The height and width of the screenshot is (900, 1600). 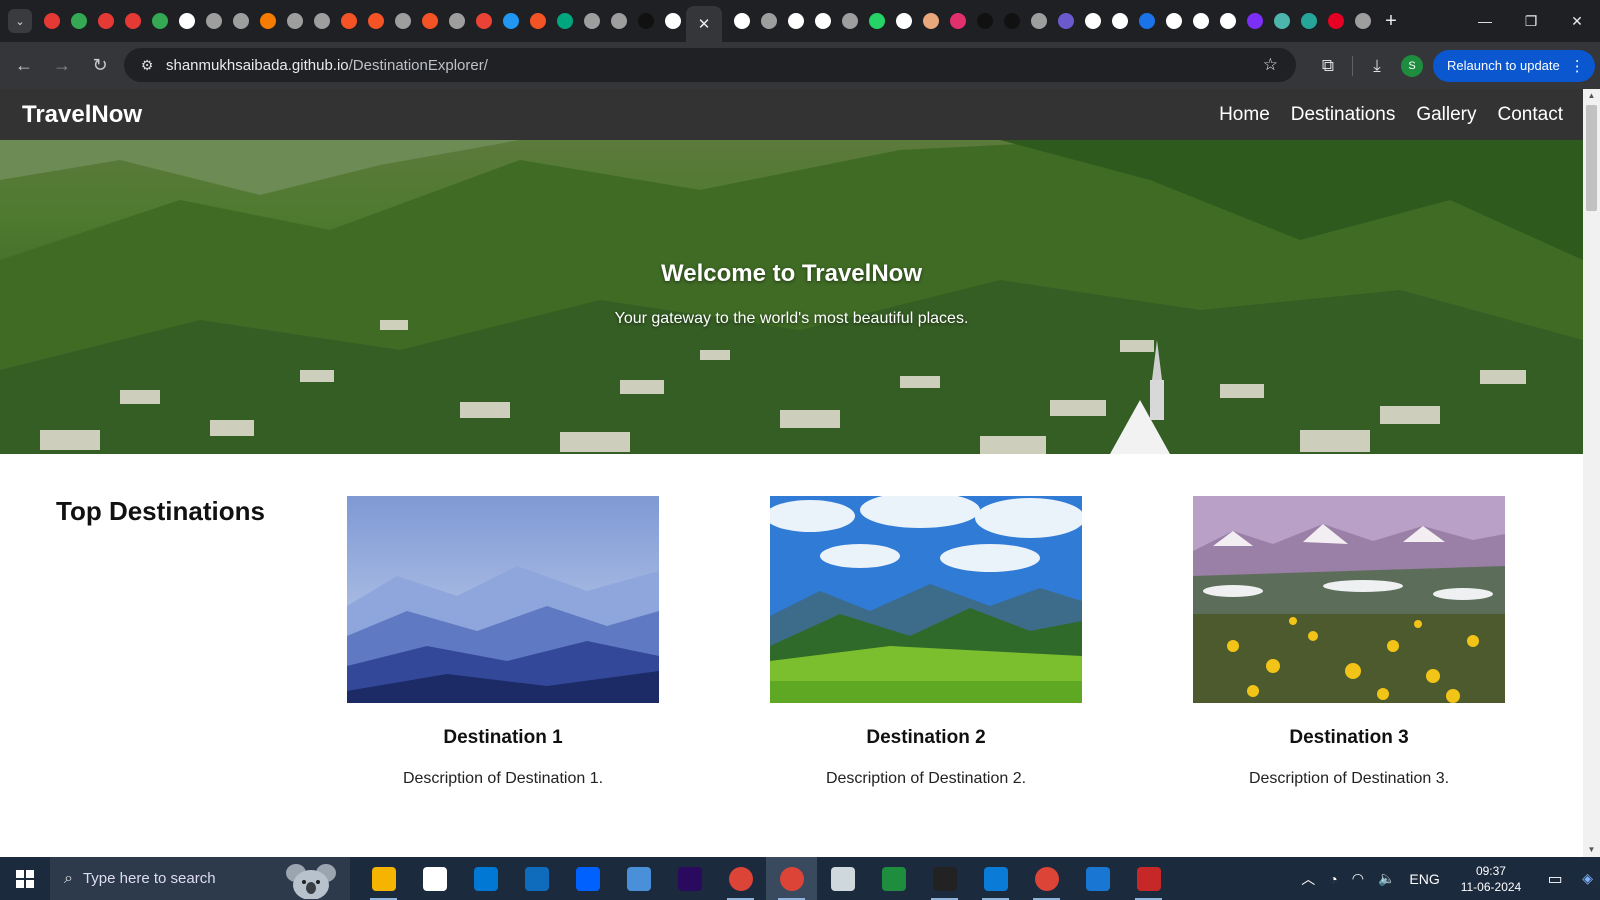 What do you see at coordinates (82, 115) in the screenshot?
I see `site-logo: TravelNow` at bounding box center [82, 115].